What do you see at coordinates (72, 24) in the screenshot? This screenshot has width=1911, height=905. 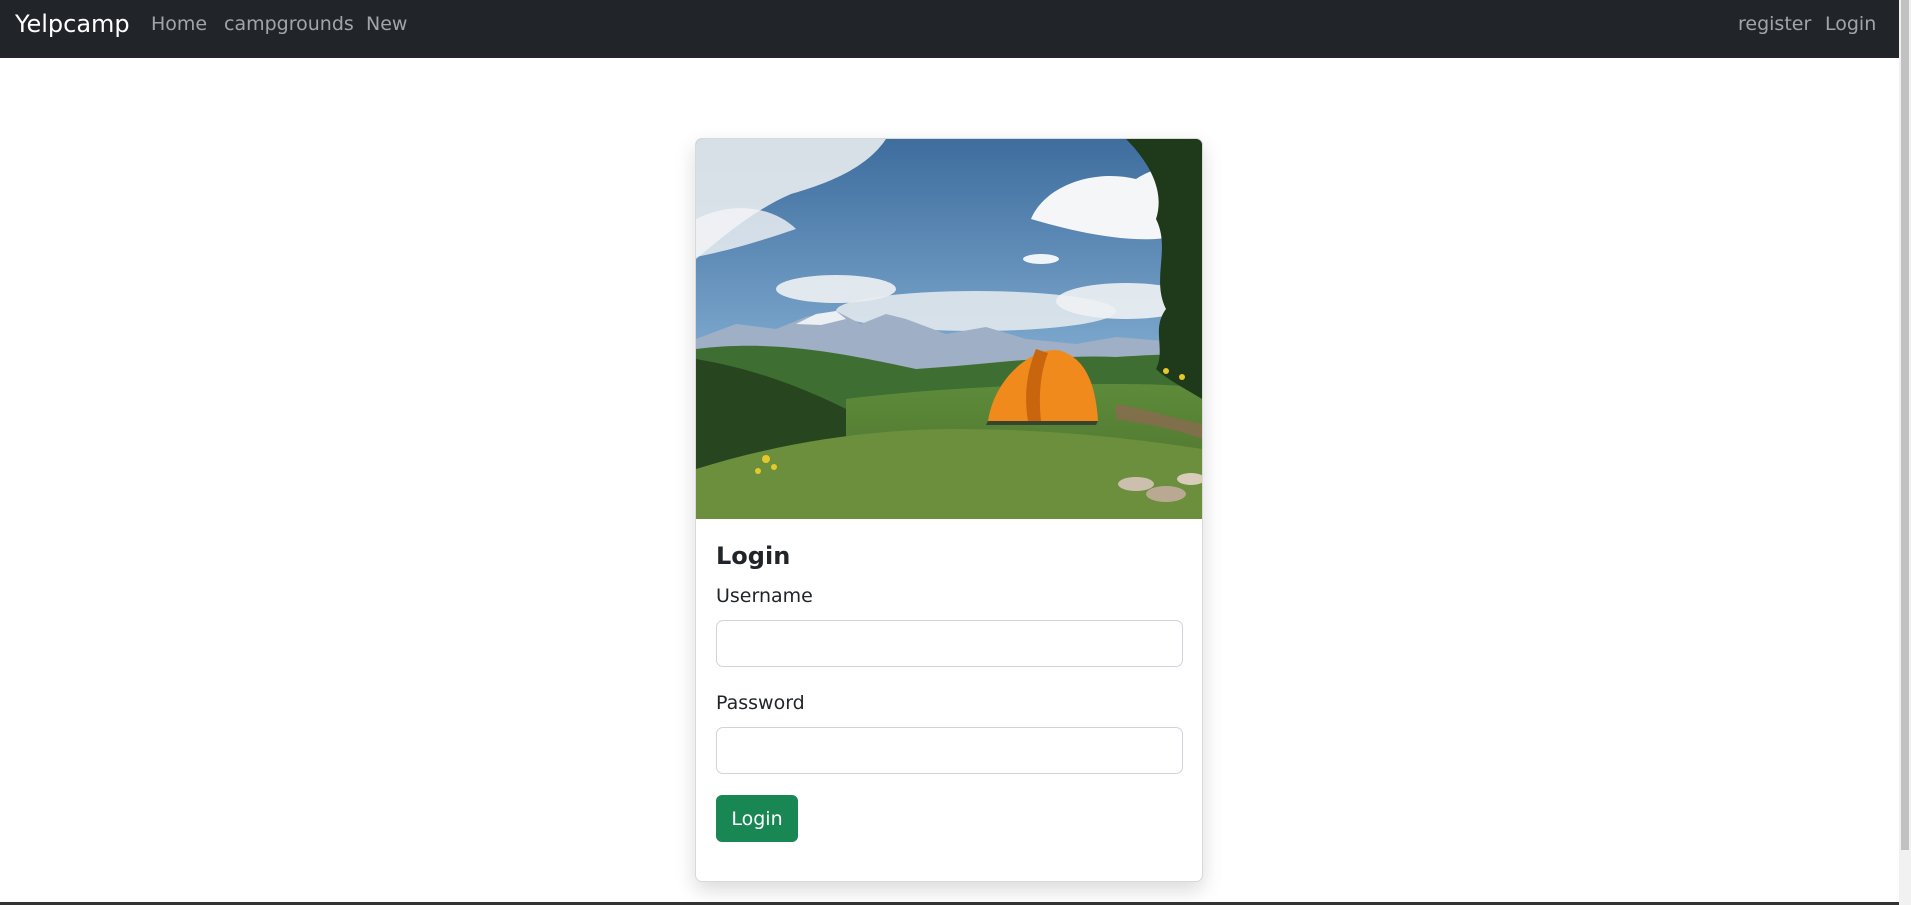 I see `brand-link: Yelpcamp` at bounding box center [72, 24].